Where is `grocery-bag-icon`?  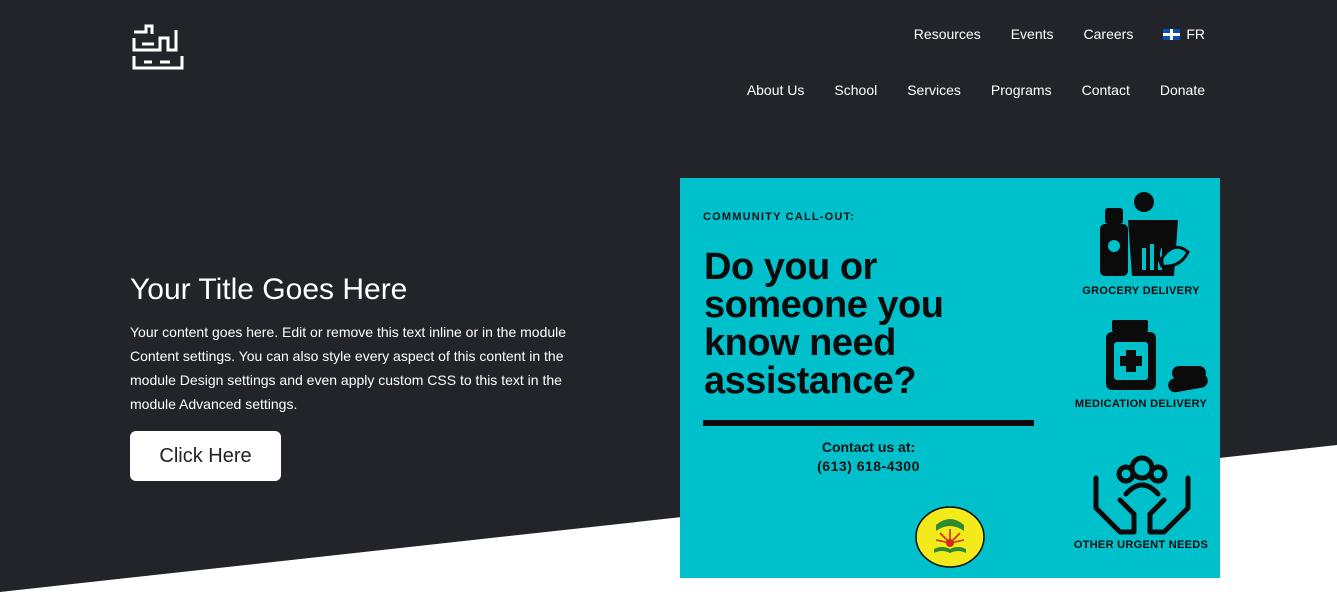
grocery-bag-icon is located at coordinates (1145, 234).